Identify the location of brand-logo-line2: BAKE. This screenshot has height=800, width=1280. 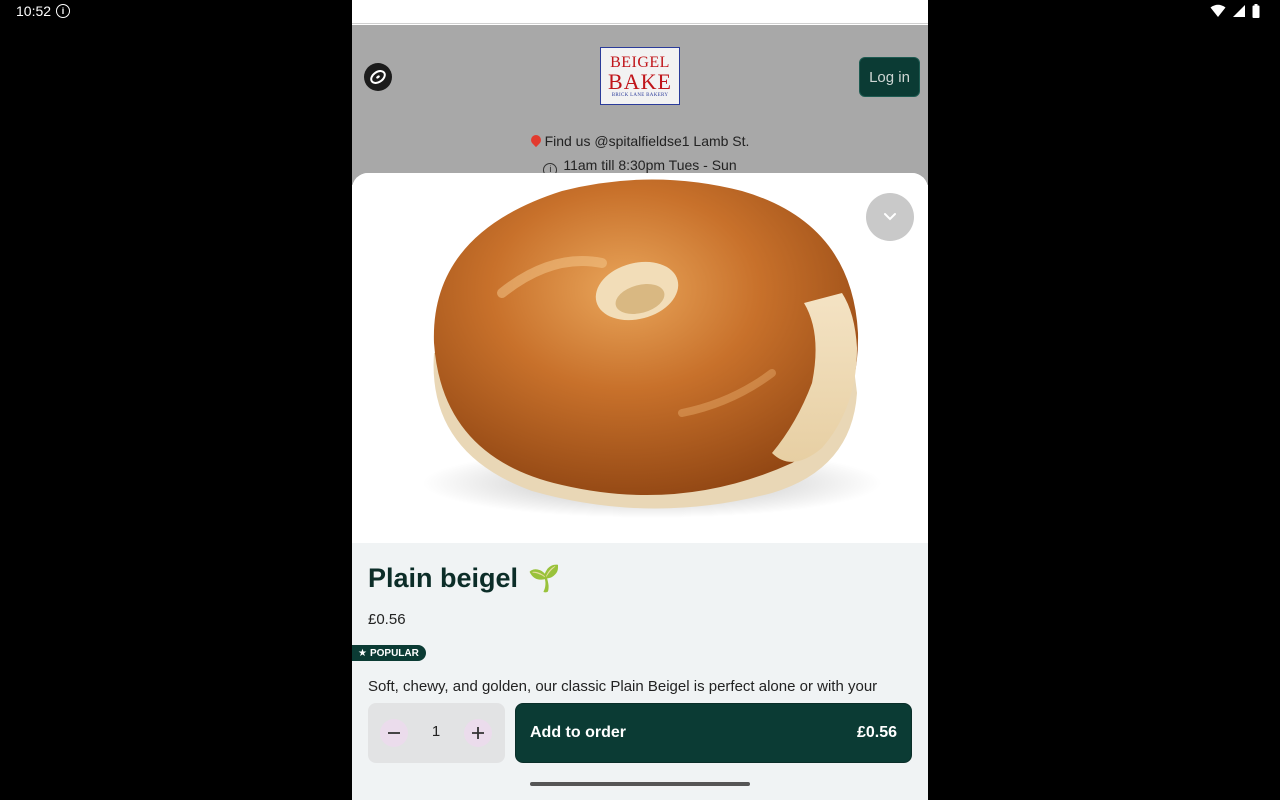
(640, 81).